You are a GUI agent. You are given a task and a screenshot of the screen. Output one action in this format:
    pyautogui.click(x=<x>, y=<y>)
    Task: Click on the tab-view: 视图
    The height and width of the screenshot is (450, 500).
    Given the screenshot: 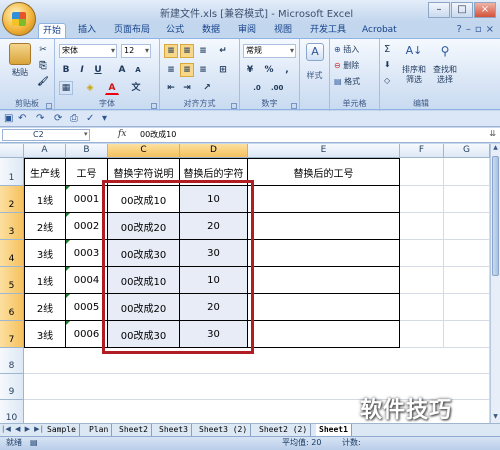 What is the action you would take?
    pyautogui.click(x=283, y=30)
    